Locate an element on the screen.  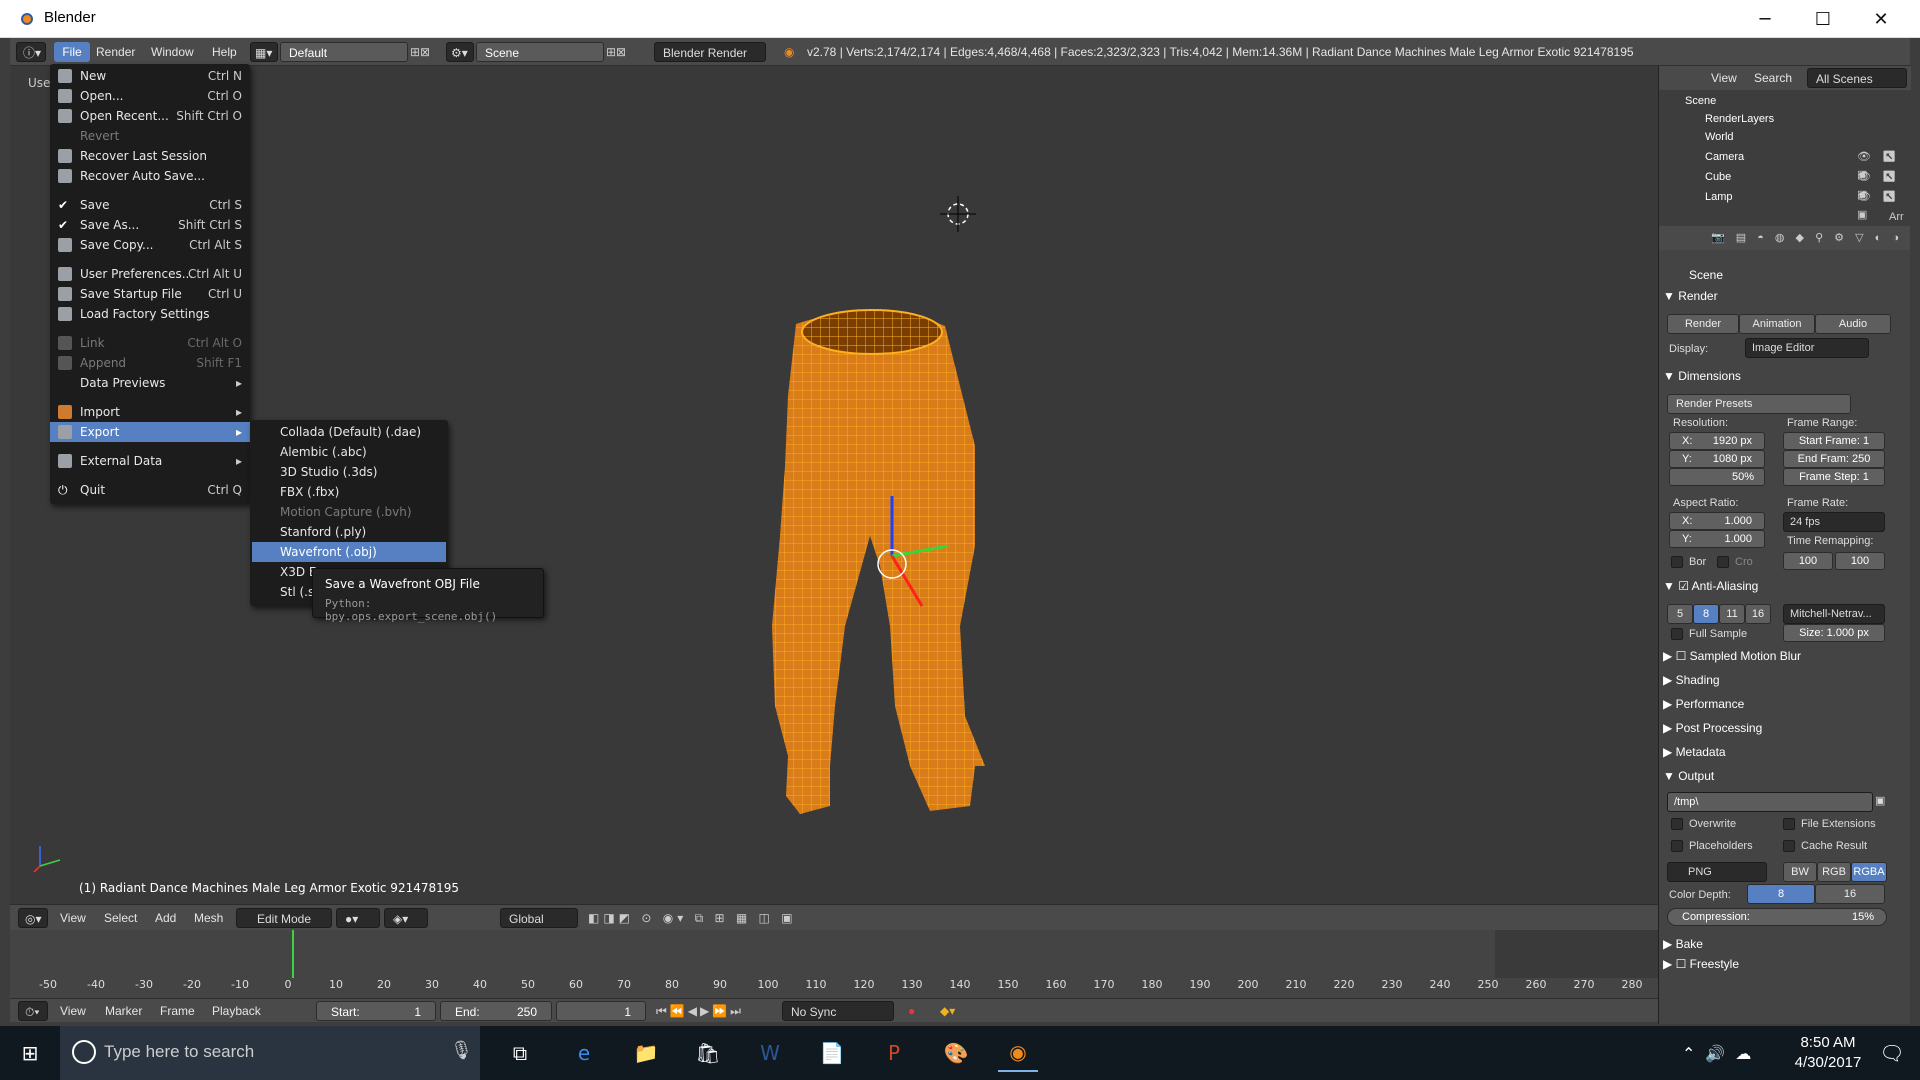
menu-item-user-preferences: User Preferences... Ctrl Alt U is located at coordinates (150, 274).